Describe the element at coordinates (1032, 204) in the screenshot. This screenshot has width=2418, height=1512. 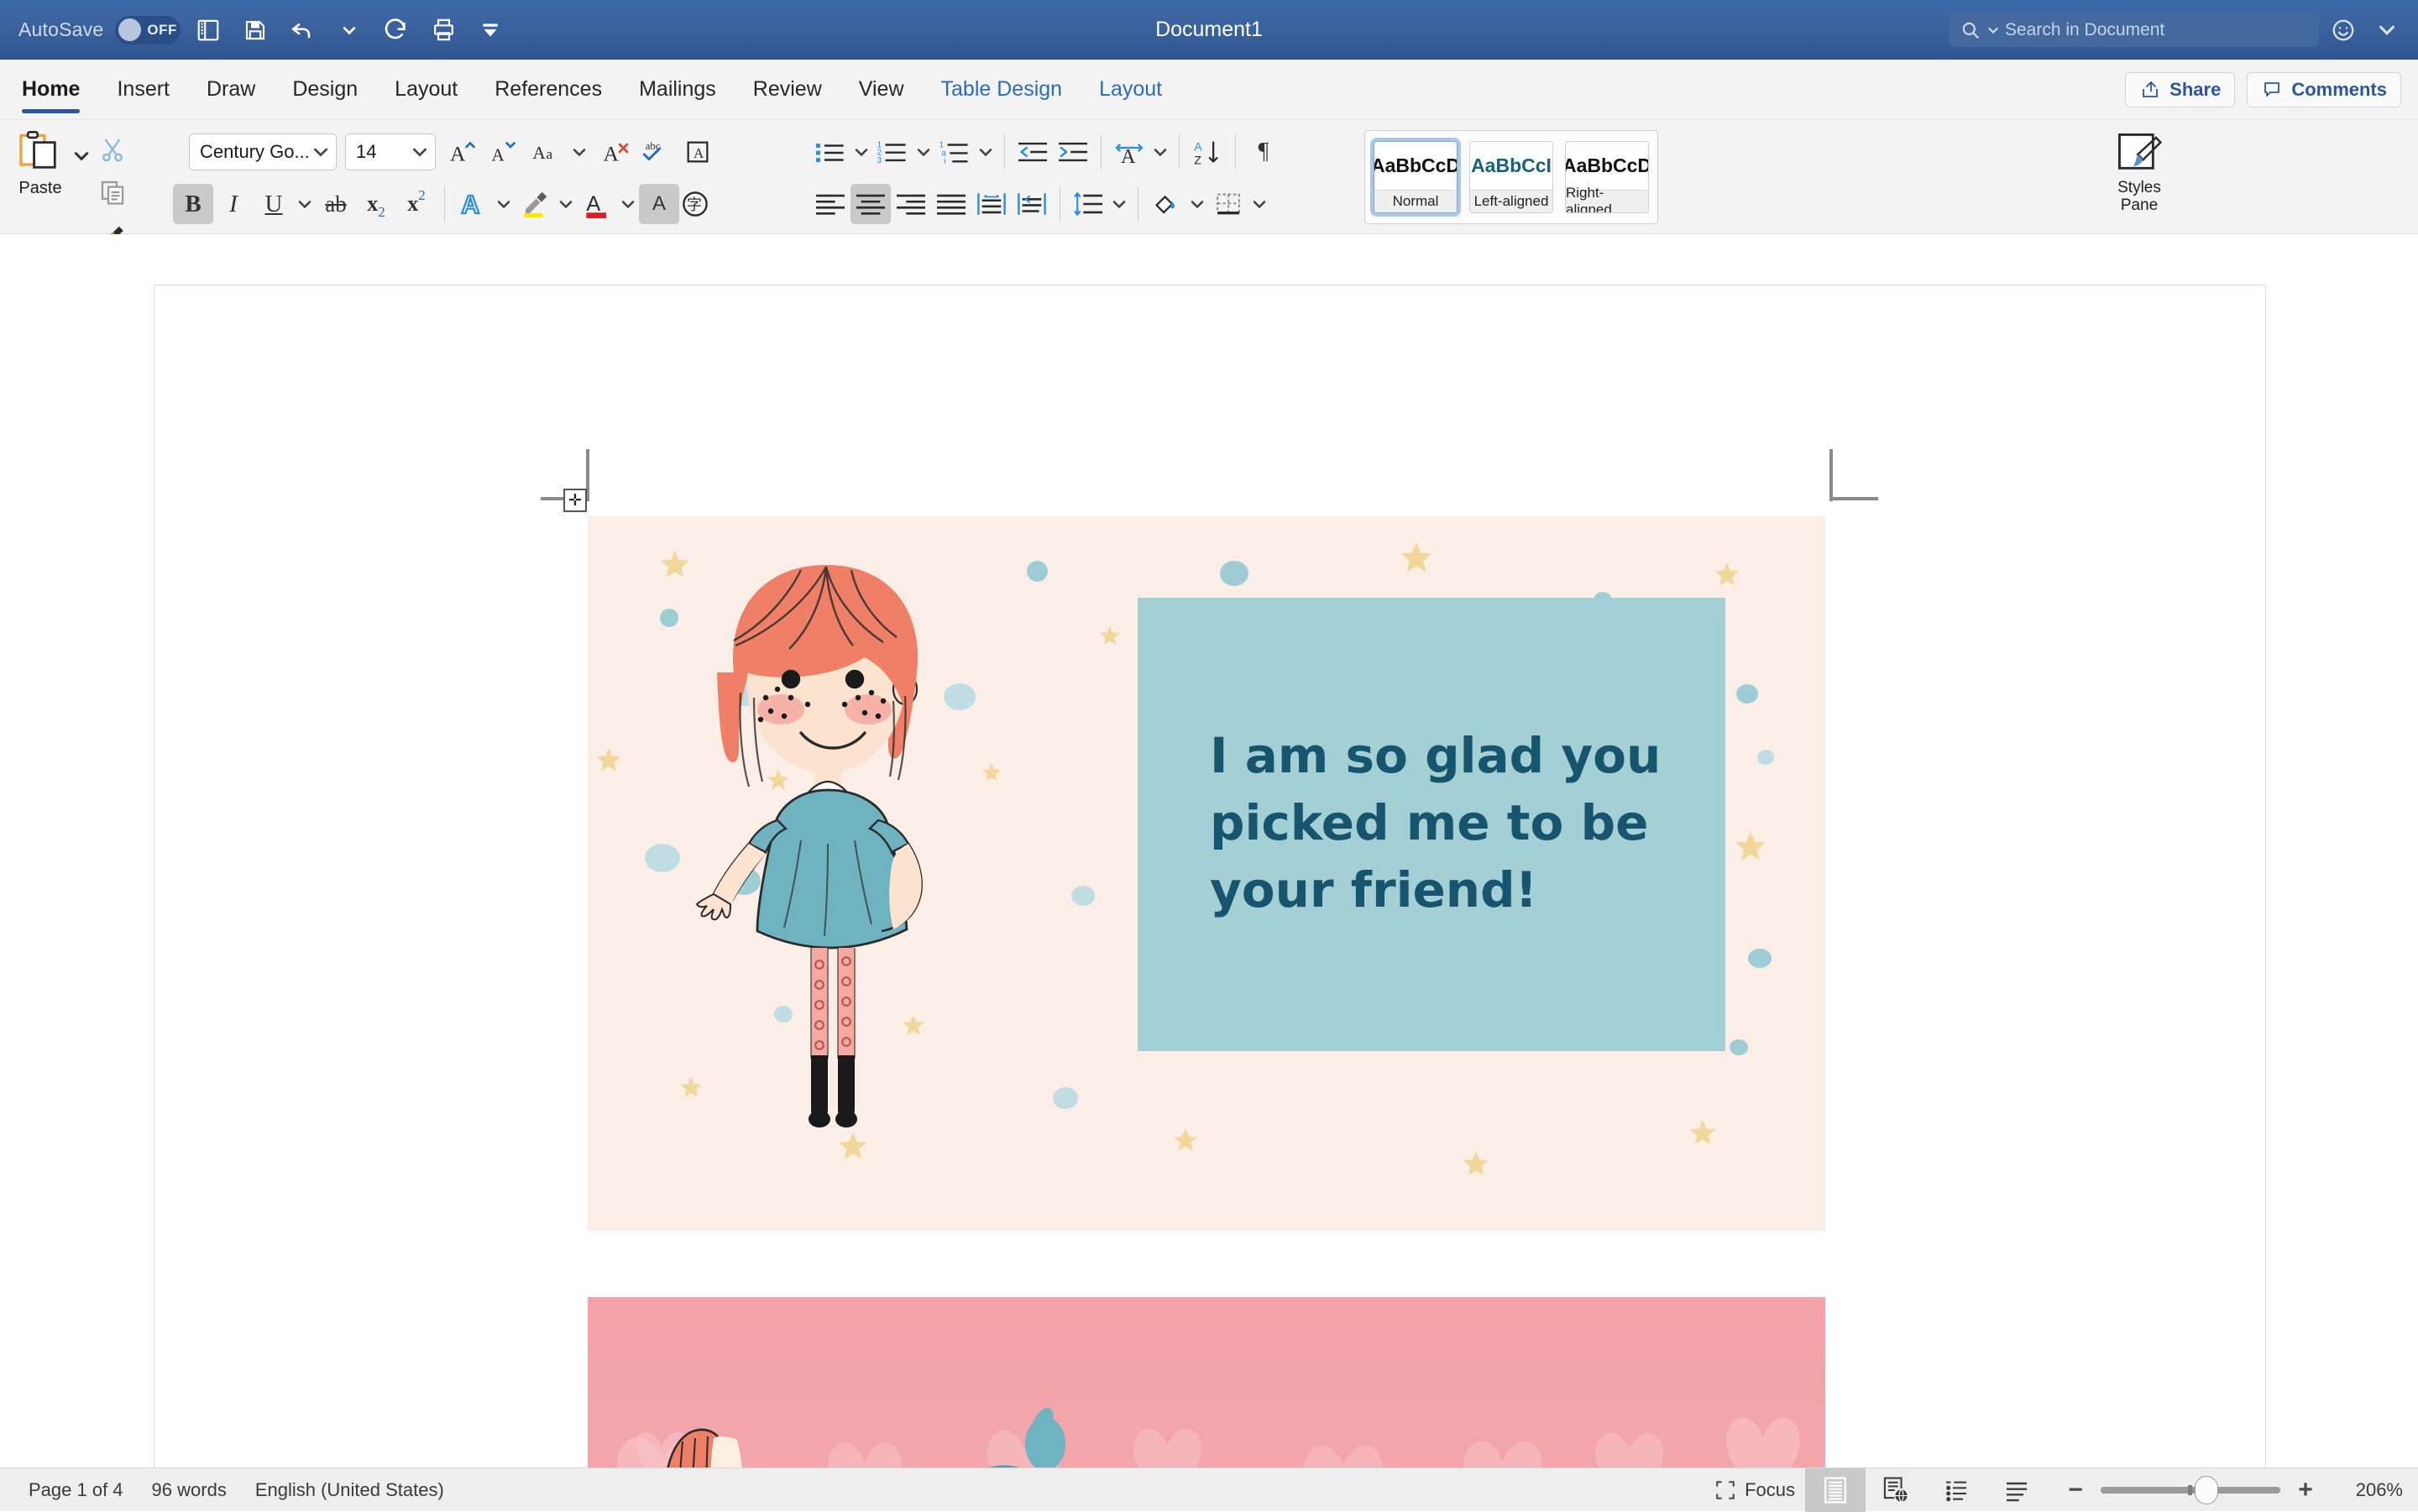
I see `rtl-ltr-button` at that location.